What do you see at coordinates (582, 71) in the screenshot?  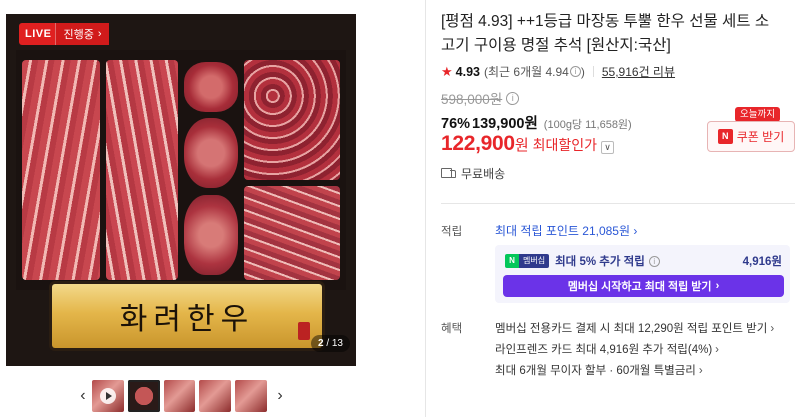 I see `rating-recent-close: )` at bounding box center [582, 71].